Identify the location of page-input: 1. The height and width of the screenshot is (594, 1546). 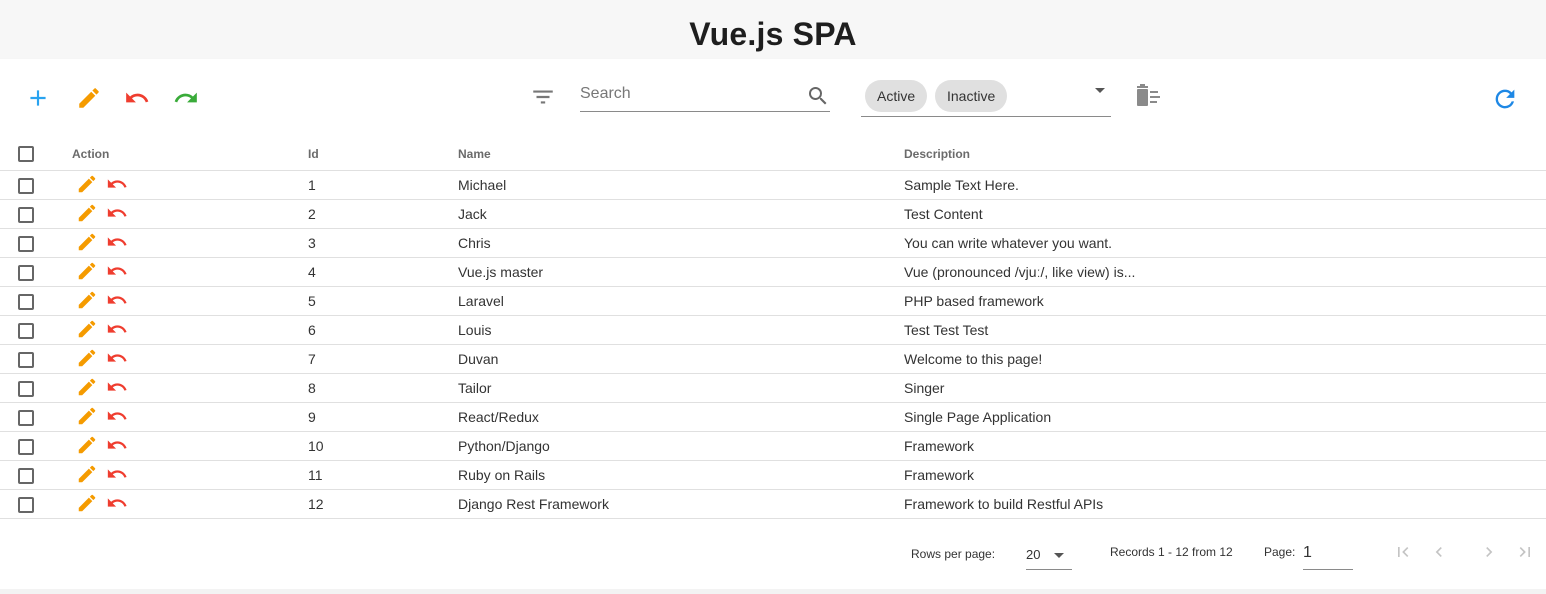
(1328, 552).